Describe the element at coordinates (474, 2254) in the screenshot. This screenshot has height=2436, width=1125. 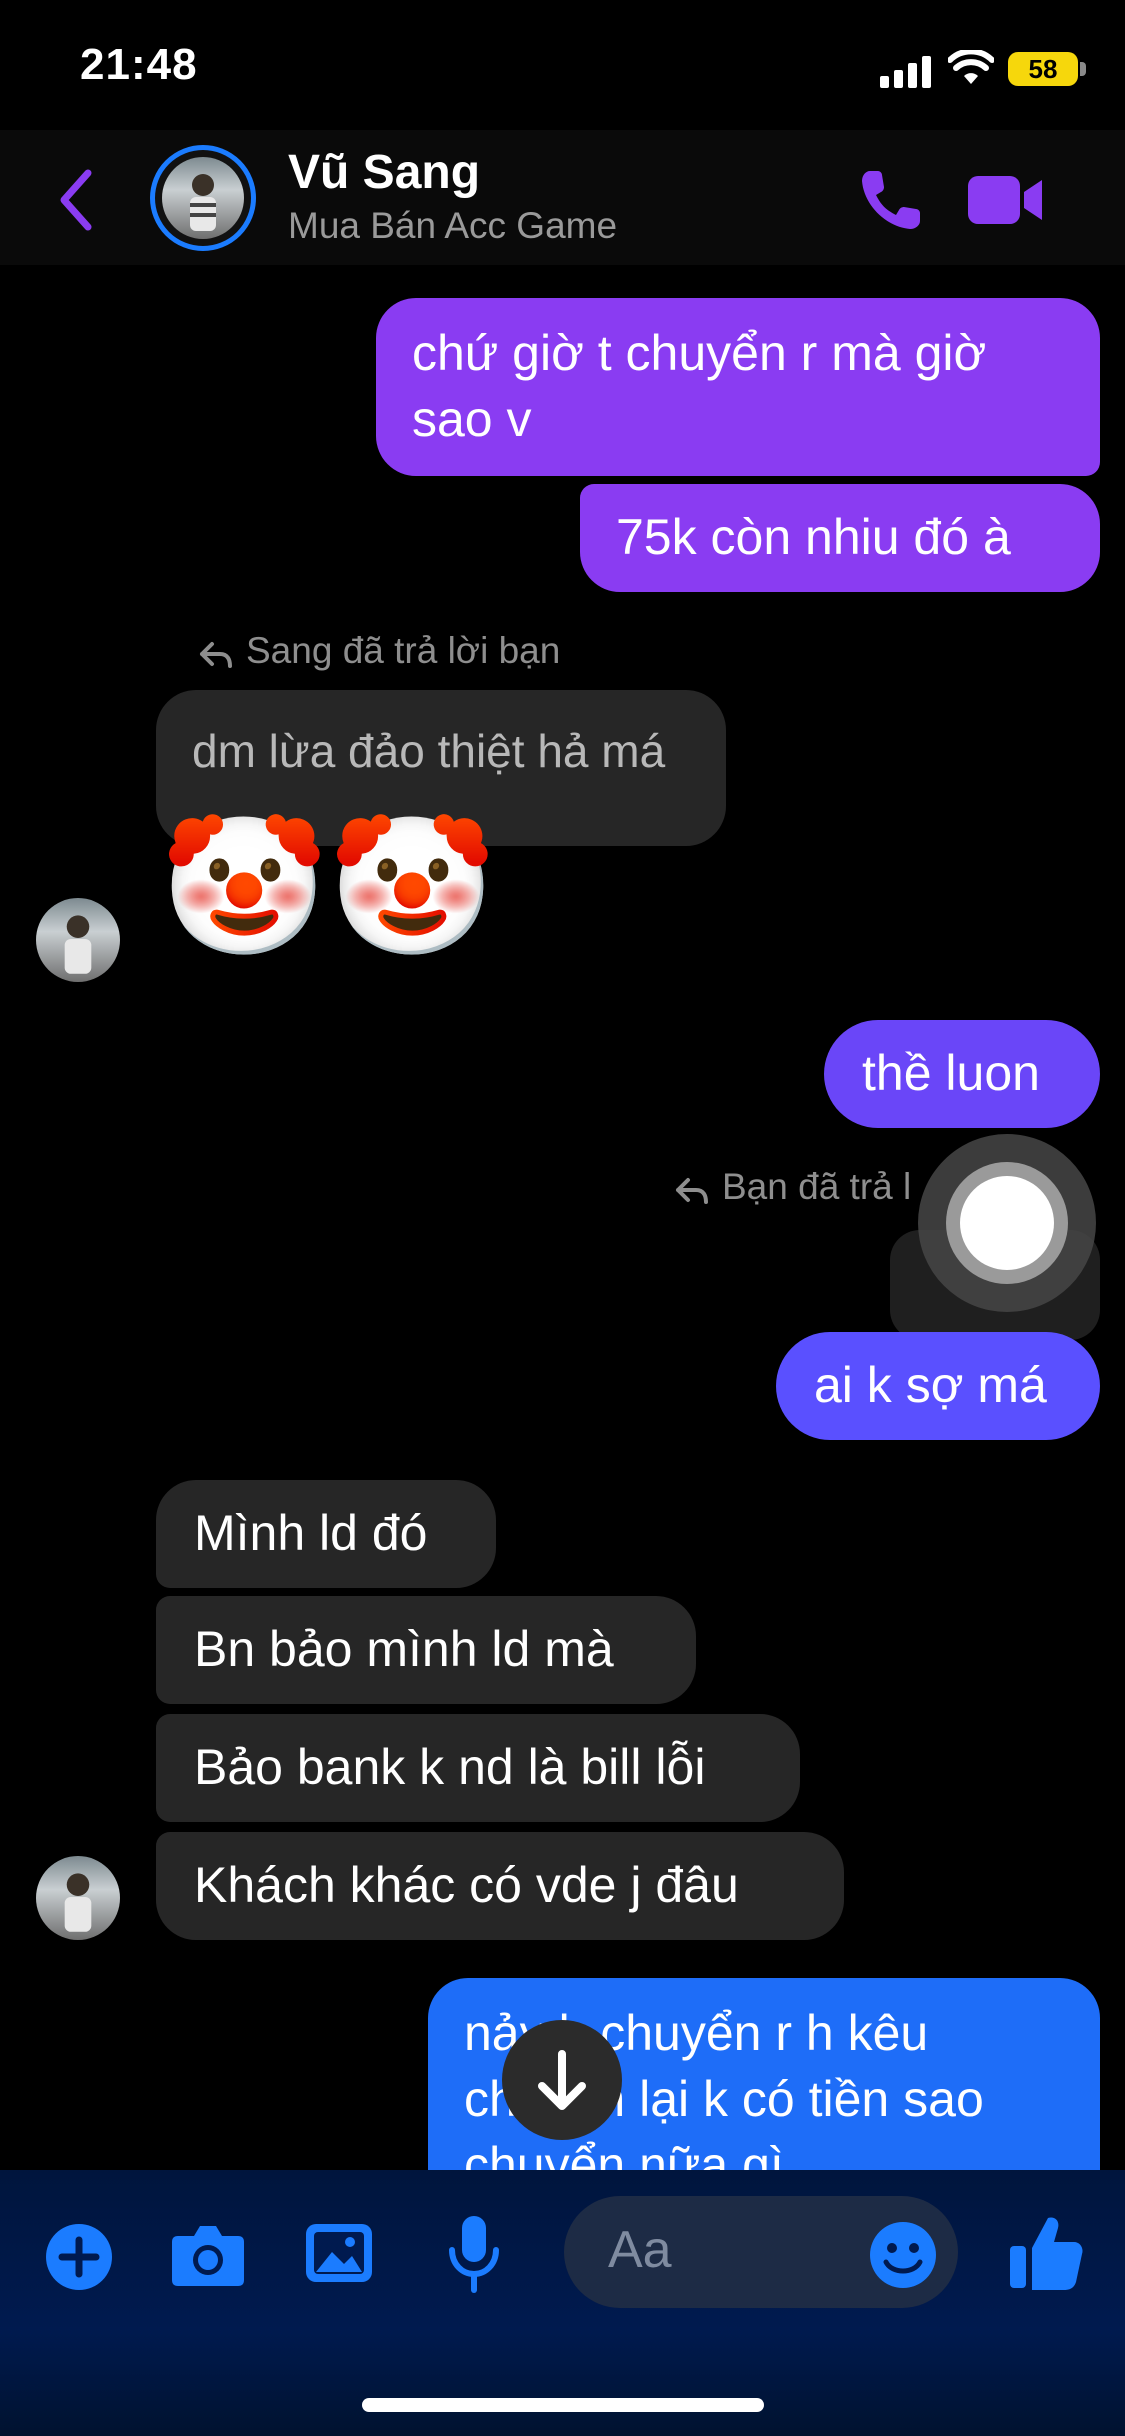
I see `microphone-icon` at that location.